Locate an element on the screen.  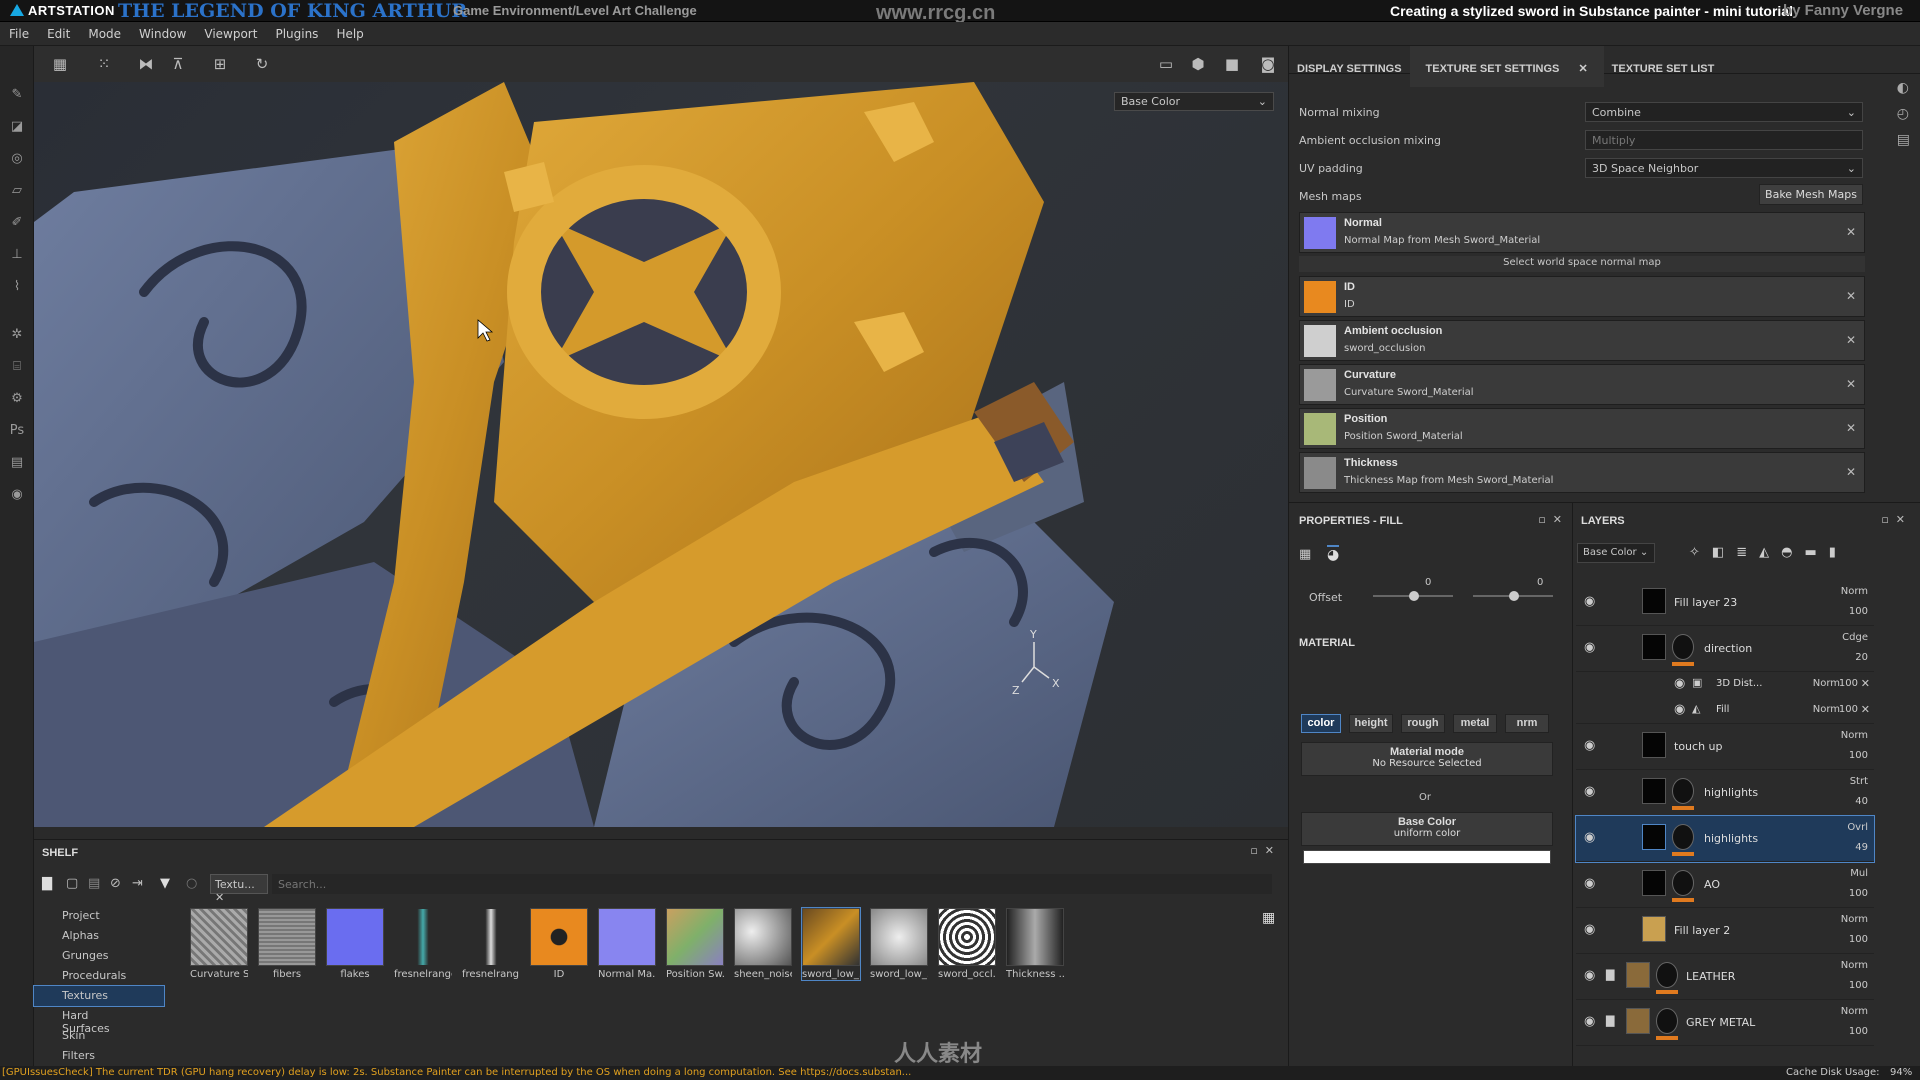
settings-icon: ✲ is located at coordinates (17, 335).